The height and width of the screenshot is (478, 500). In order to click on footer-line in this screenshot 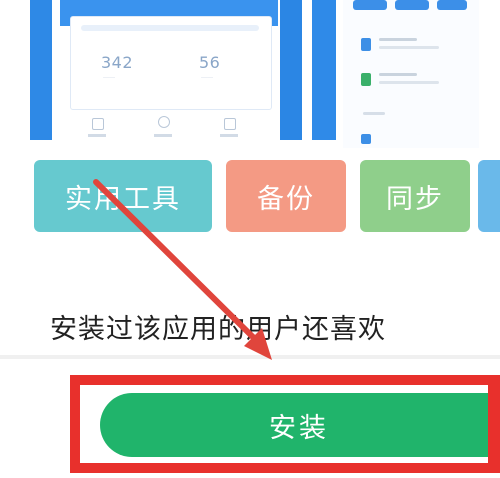, I will do `click(374, 113)`.